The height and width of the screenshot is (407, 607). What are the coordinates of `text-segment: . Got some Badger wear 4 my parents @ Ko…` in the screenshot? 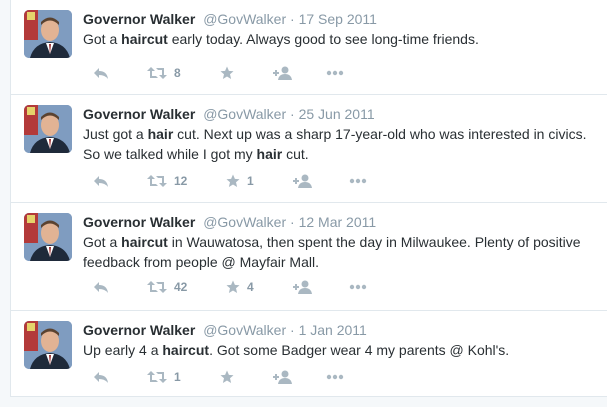 It's located at (359, 350).